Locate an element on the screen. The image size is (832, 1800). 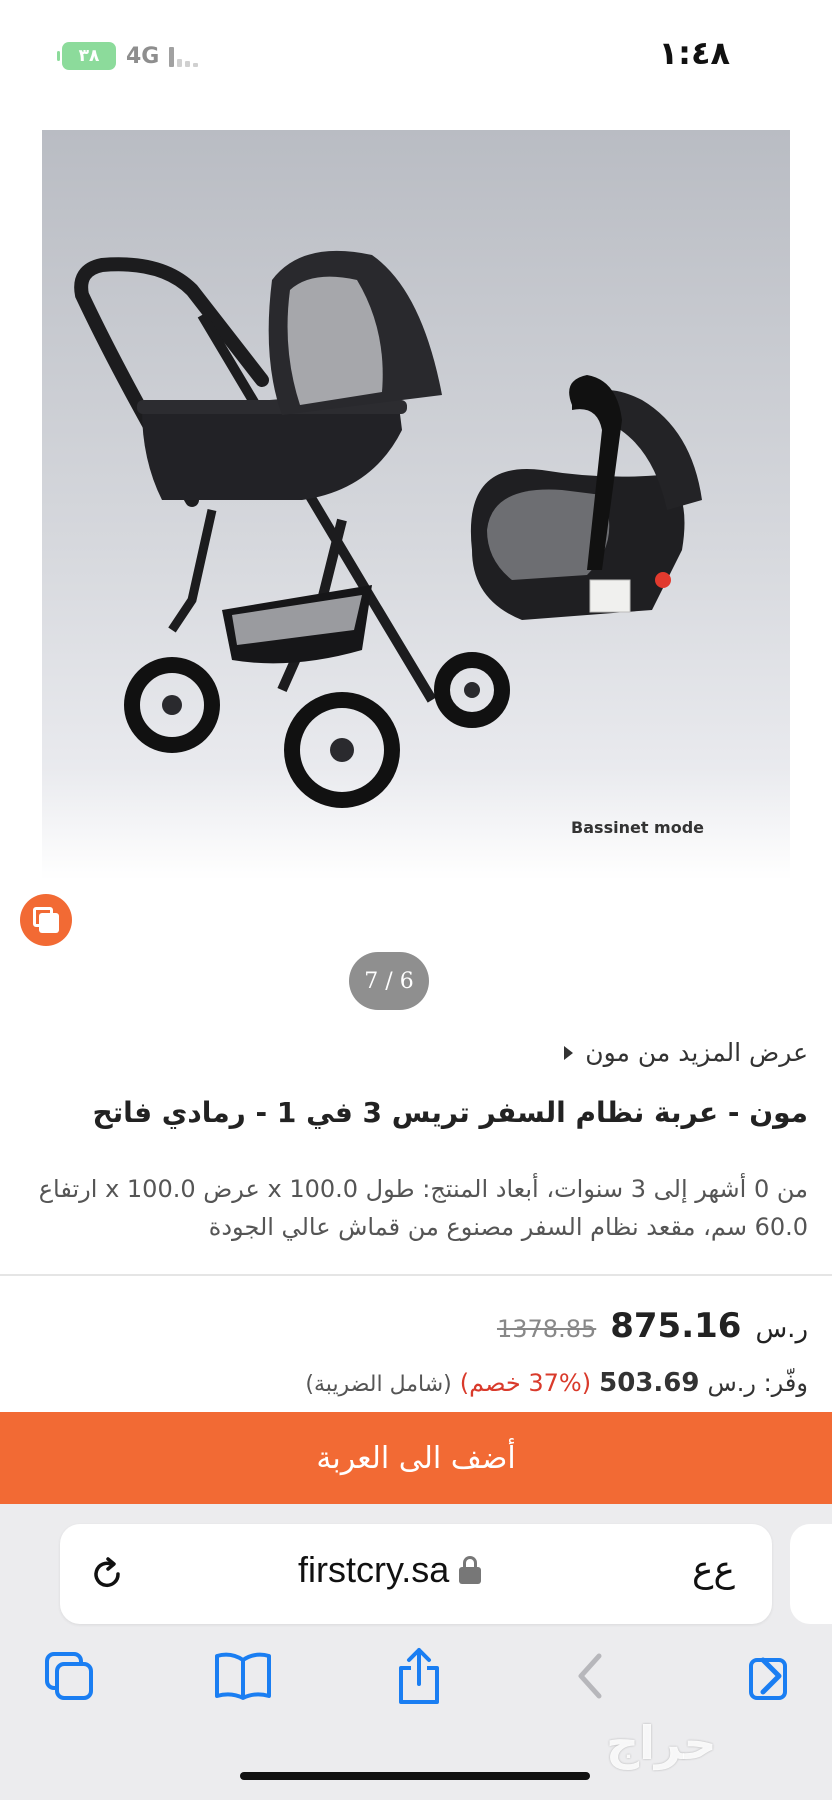
browser-toolbar is located at coordinates (416, 1681).